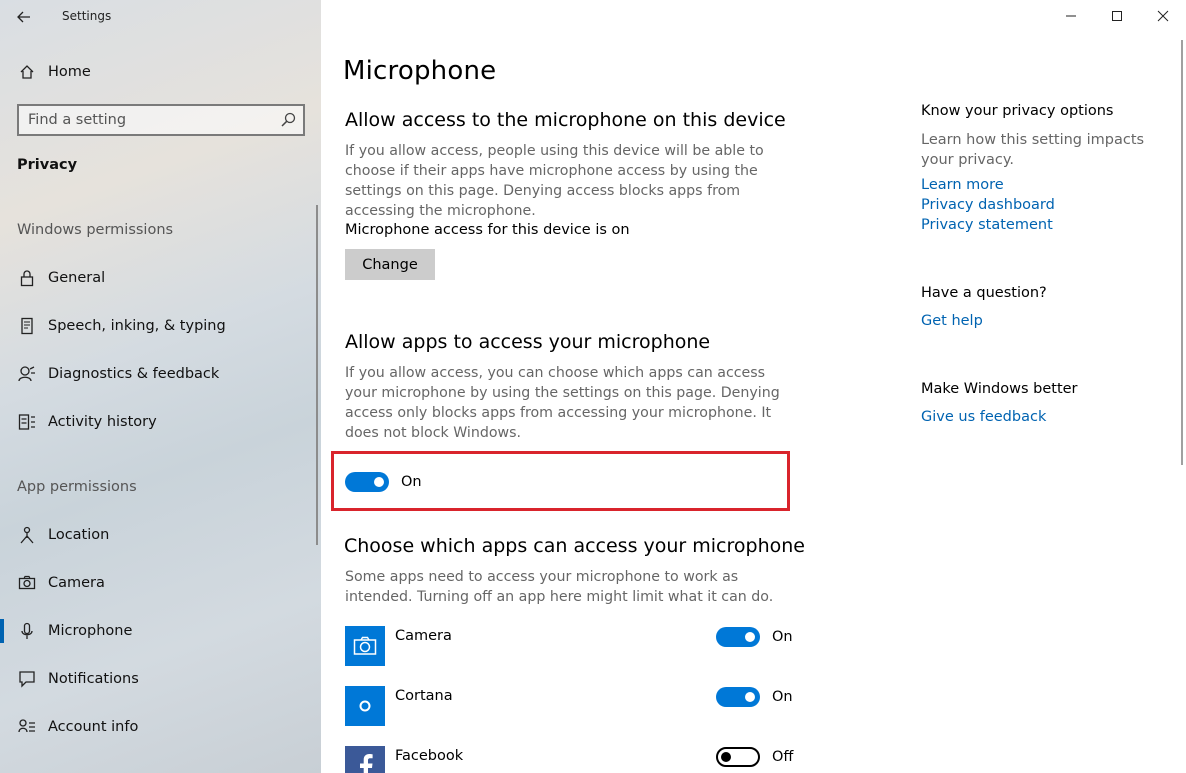 This screenshot has height=773, width=1186. Describe the element at coordinates (367, 482) in the screenshot. I see `apps-access-toggle` at that location.